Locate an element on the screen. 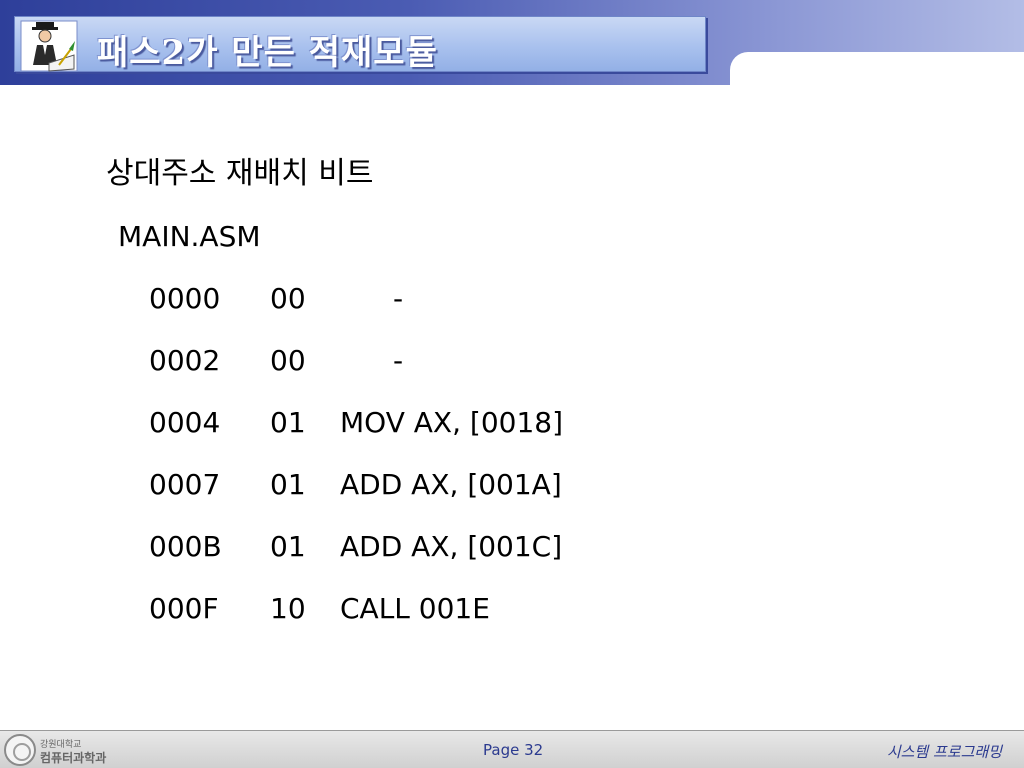 The width and height of the screenshot is (1024, 768). code-row: 000F 10 CALL 001E is located at coordinates (409, 623).